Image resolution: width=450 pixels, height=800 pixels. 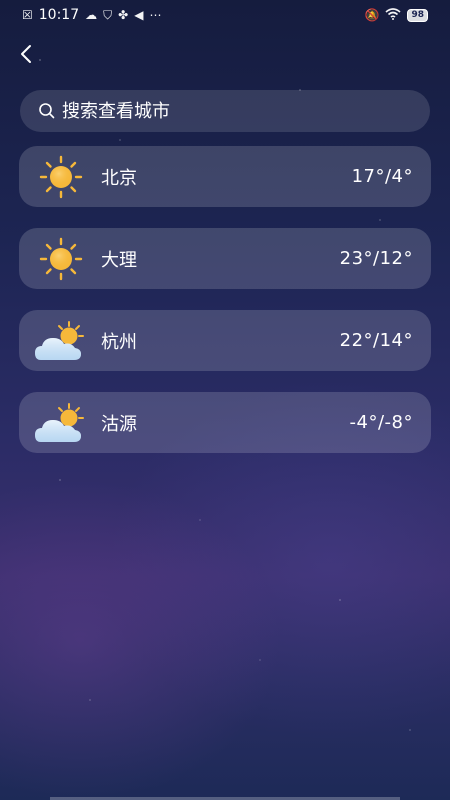 I want to click on city-name: 大理, so click(x=119, y=260).